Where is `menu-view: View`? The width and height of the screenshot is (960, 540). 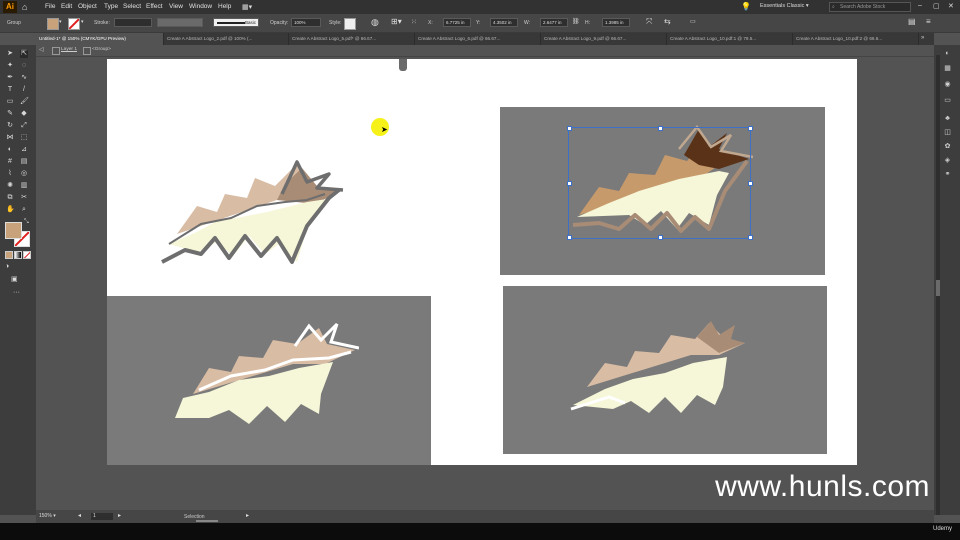 menu-view: View is located at coordinates (176, 6).